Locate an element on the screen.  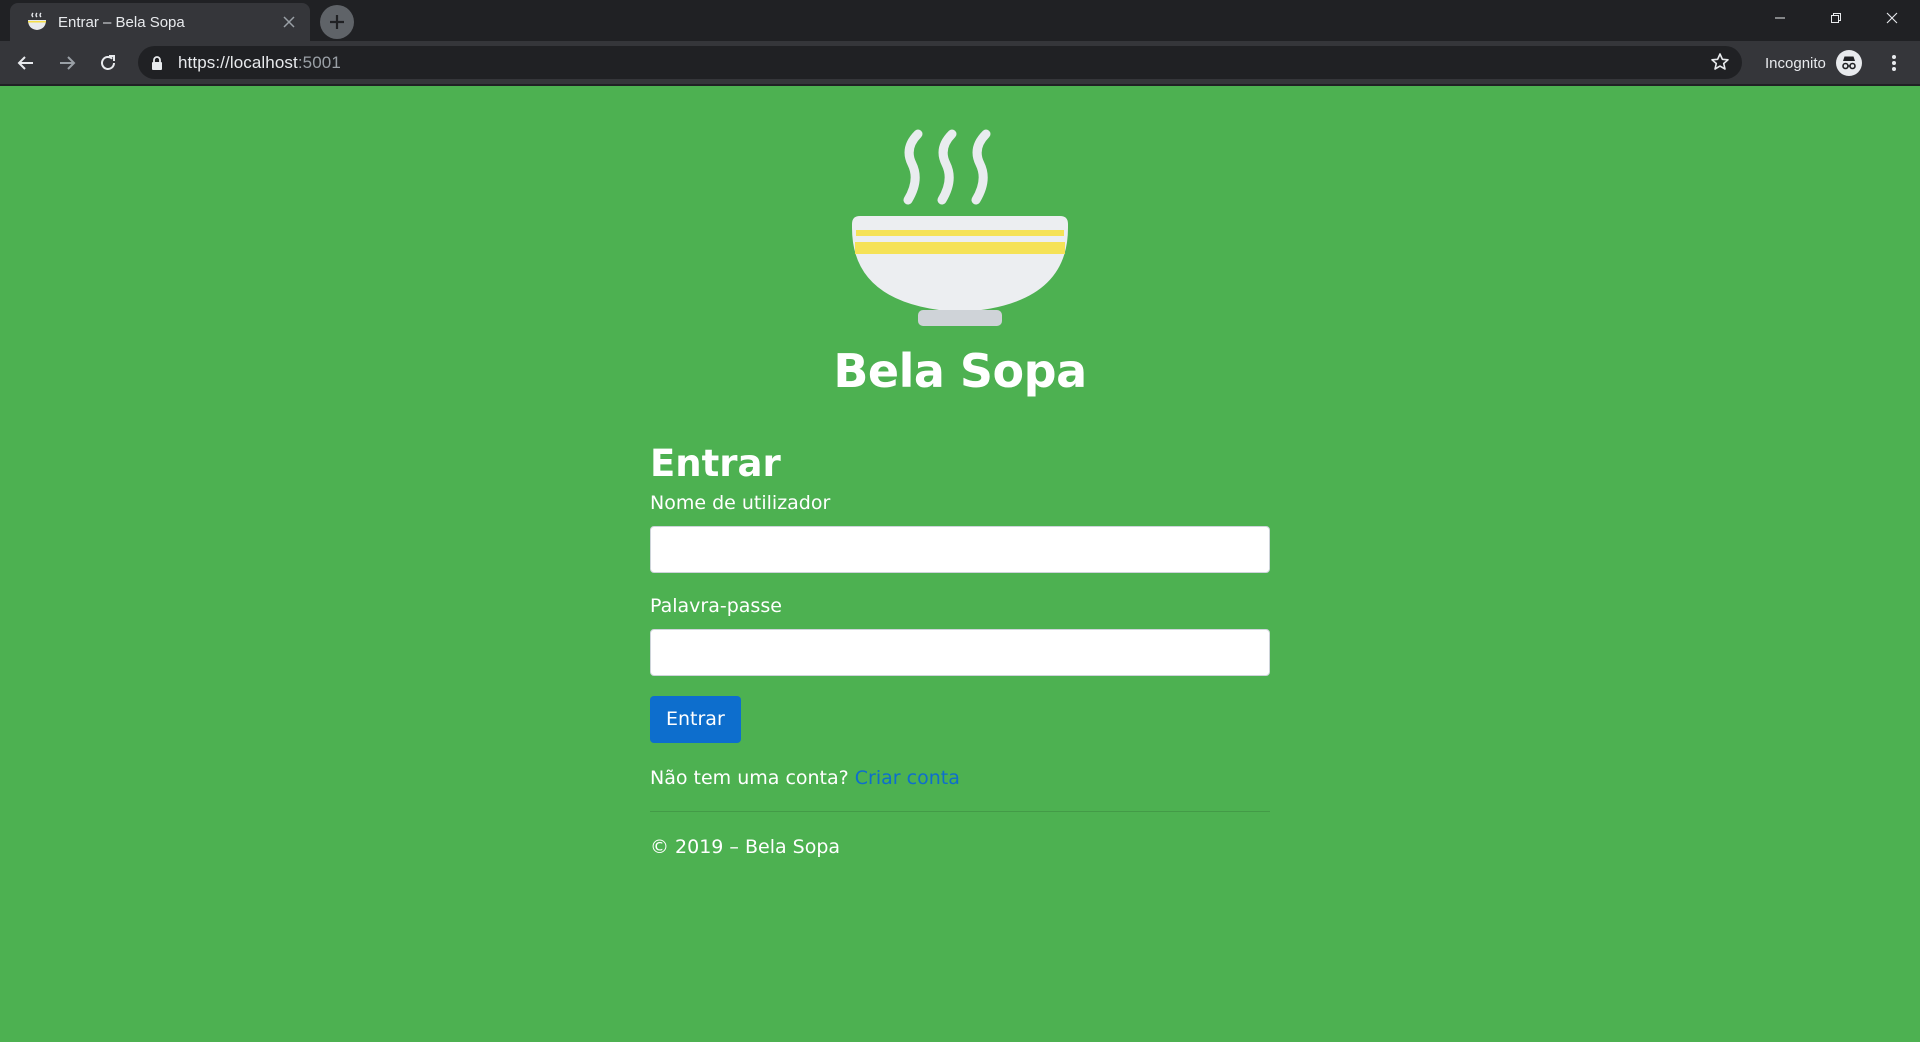
signup-prompt: Não tem uma conta? Criar conta is located at coordinates (960, 778).